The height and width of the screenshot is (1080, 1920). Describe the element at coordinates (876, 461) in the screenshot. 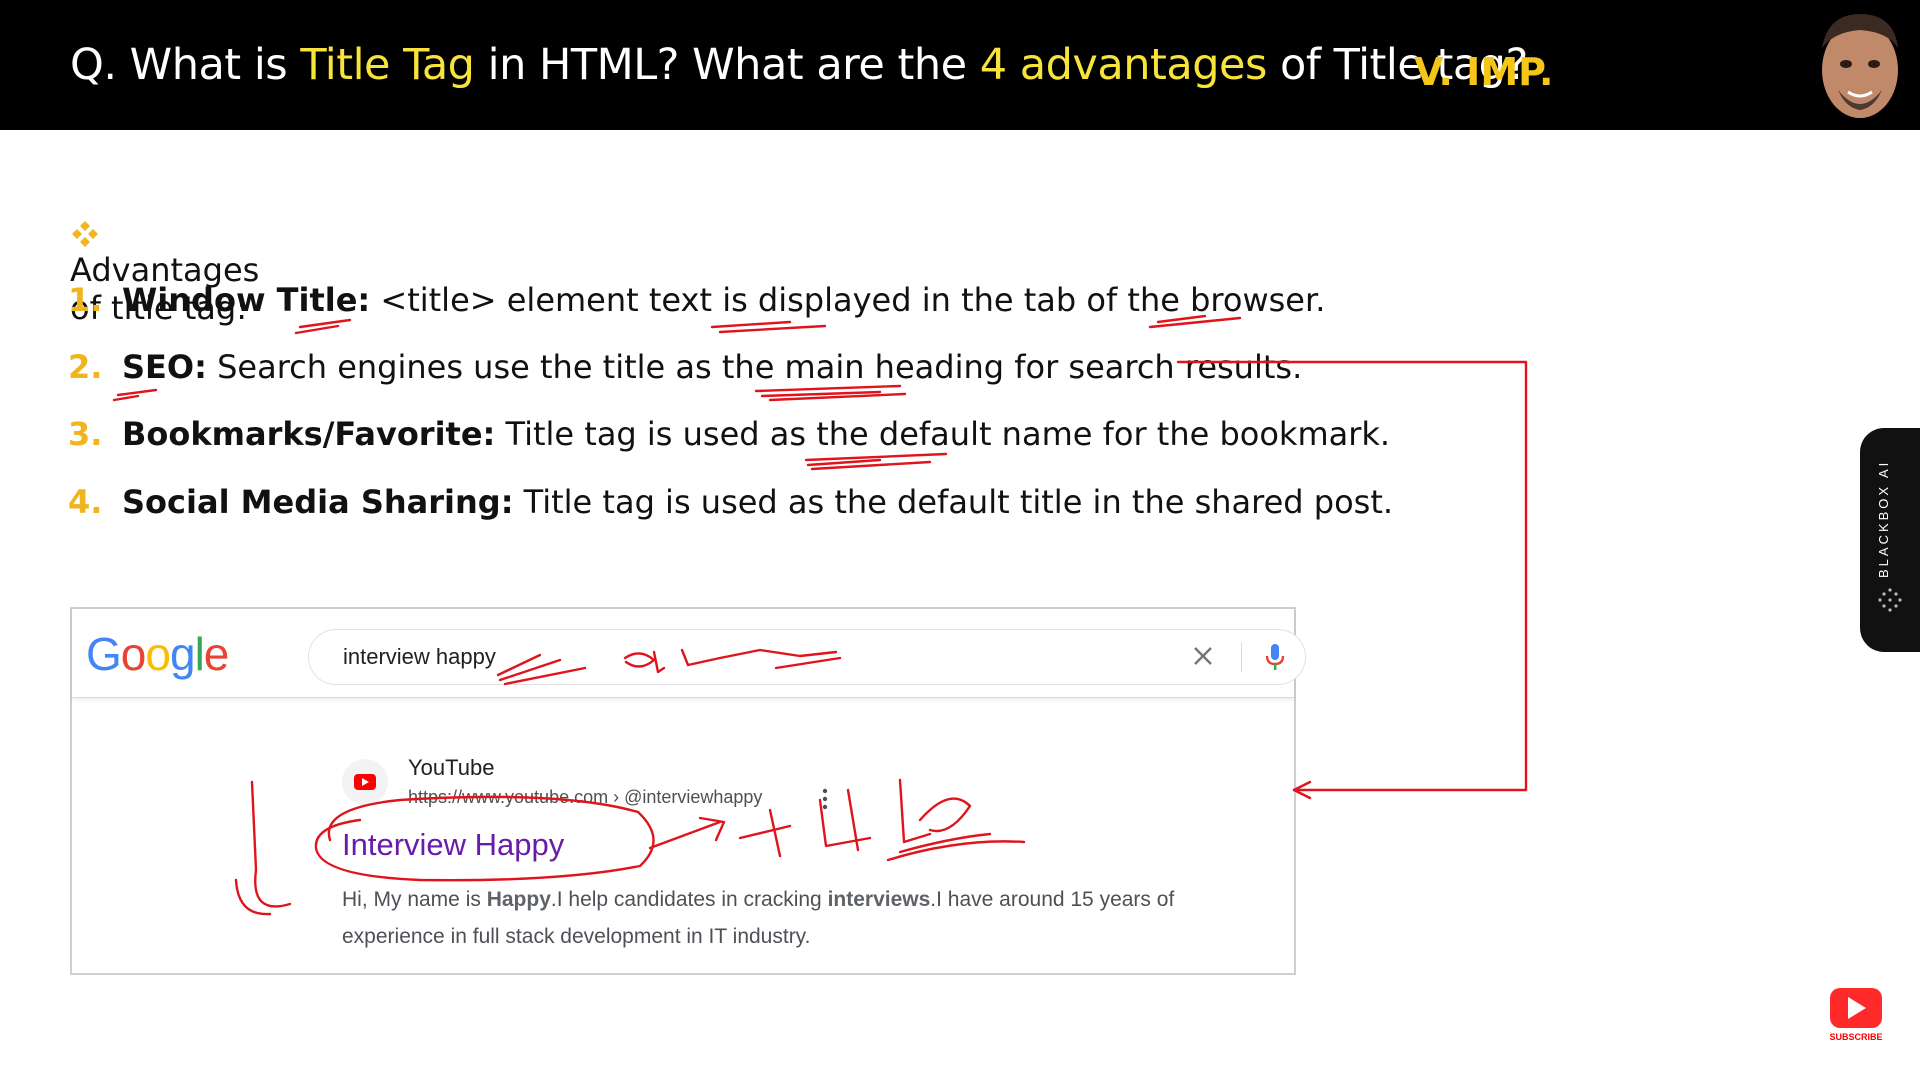

I see `underline-default-name` at that location.